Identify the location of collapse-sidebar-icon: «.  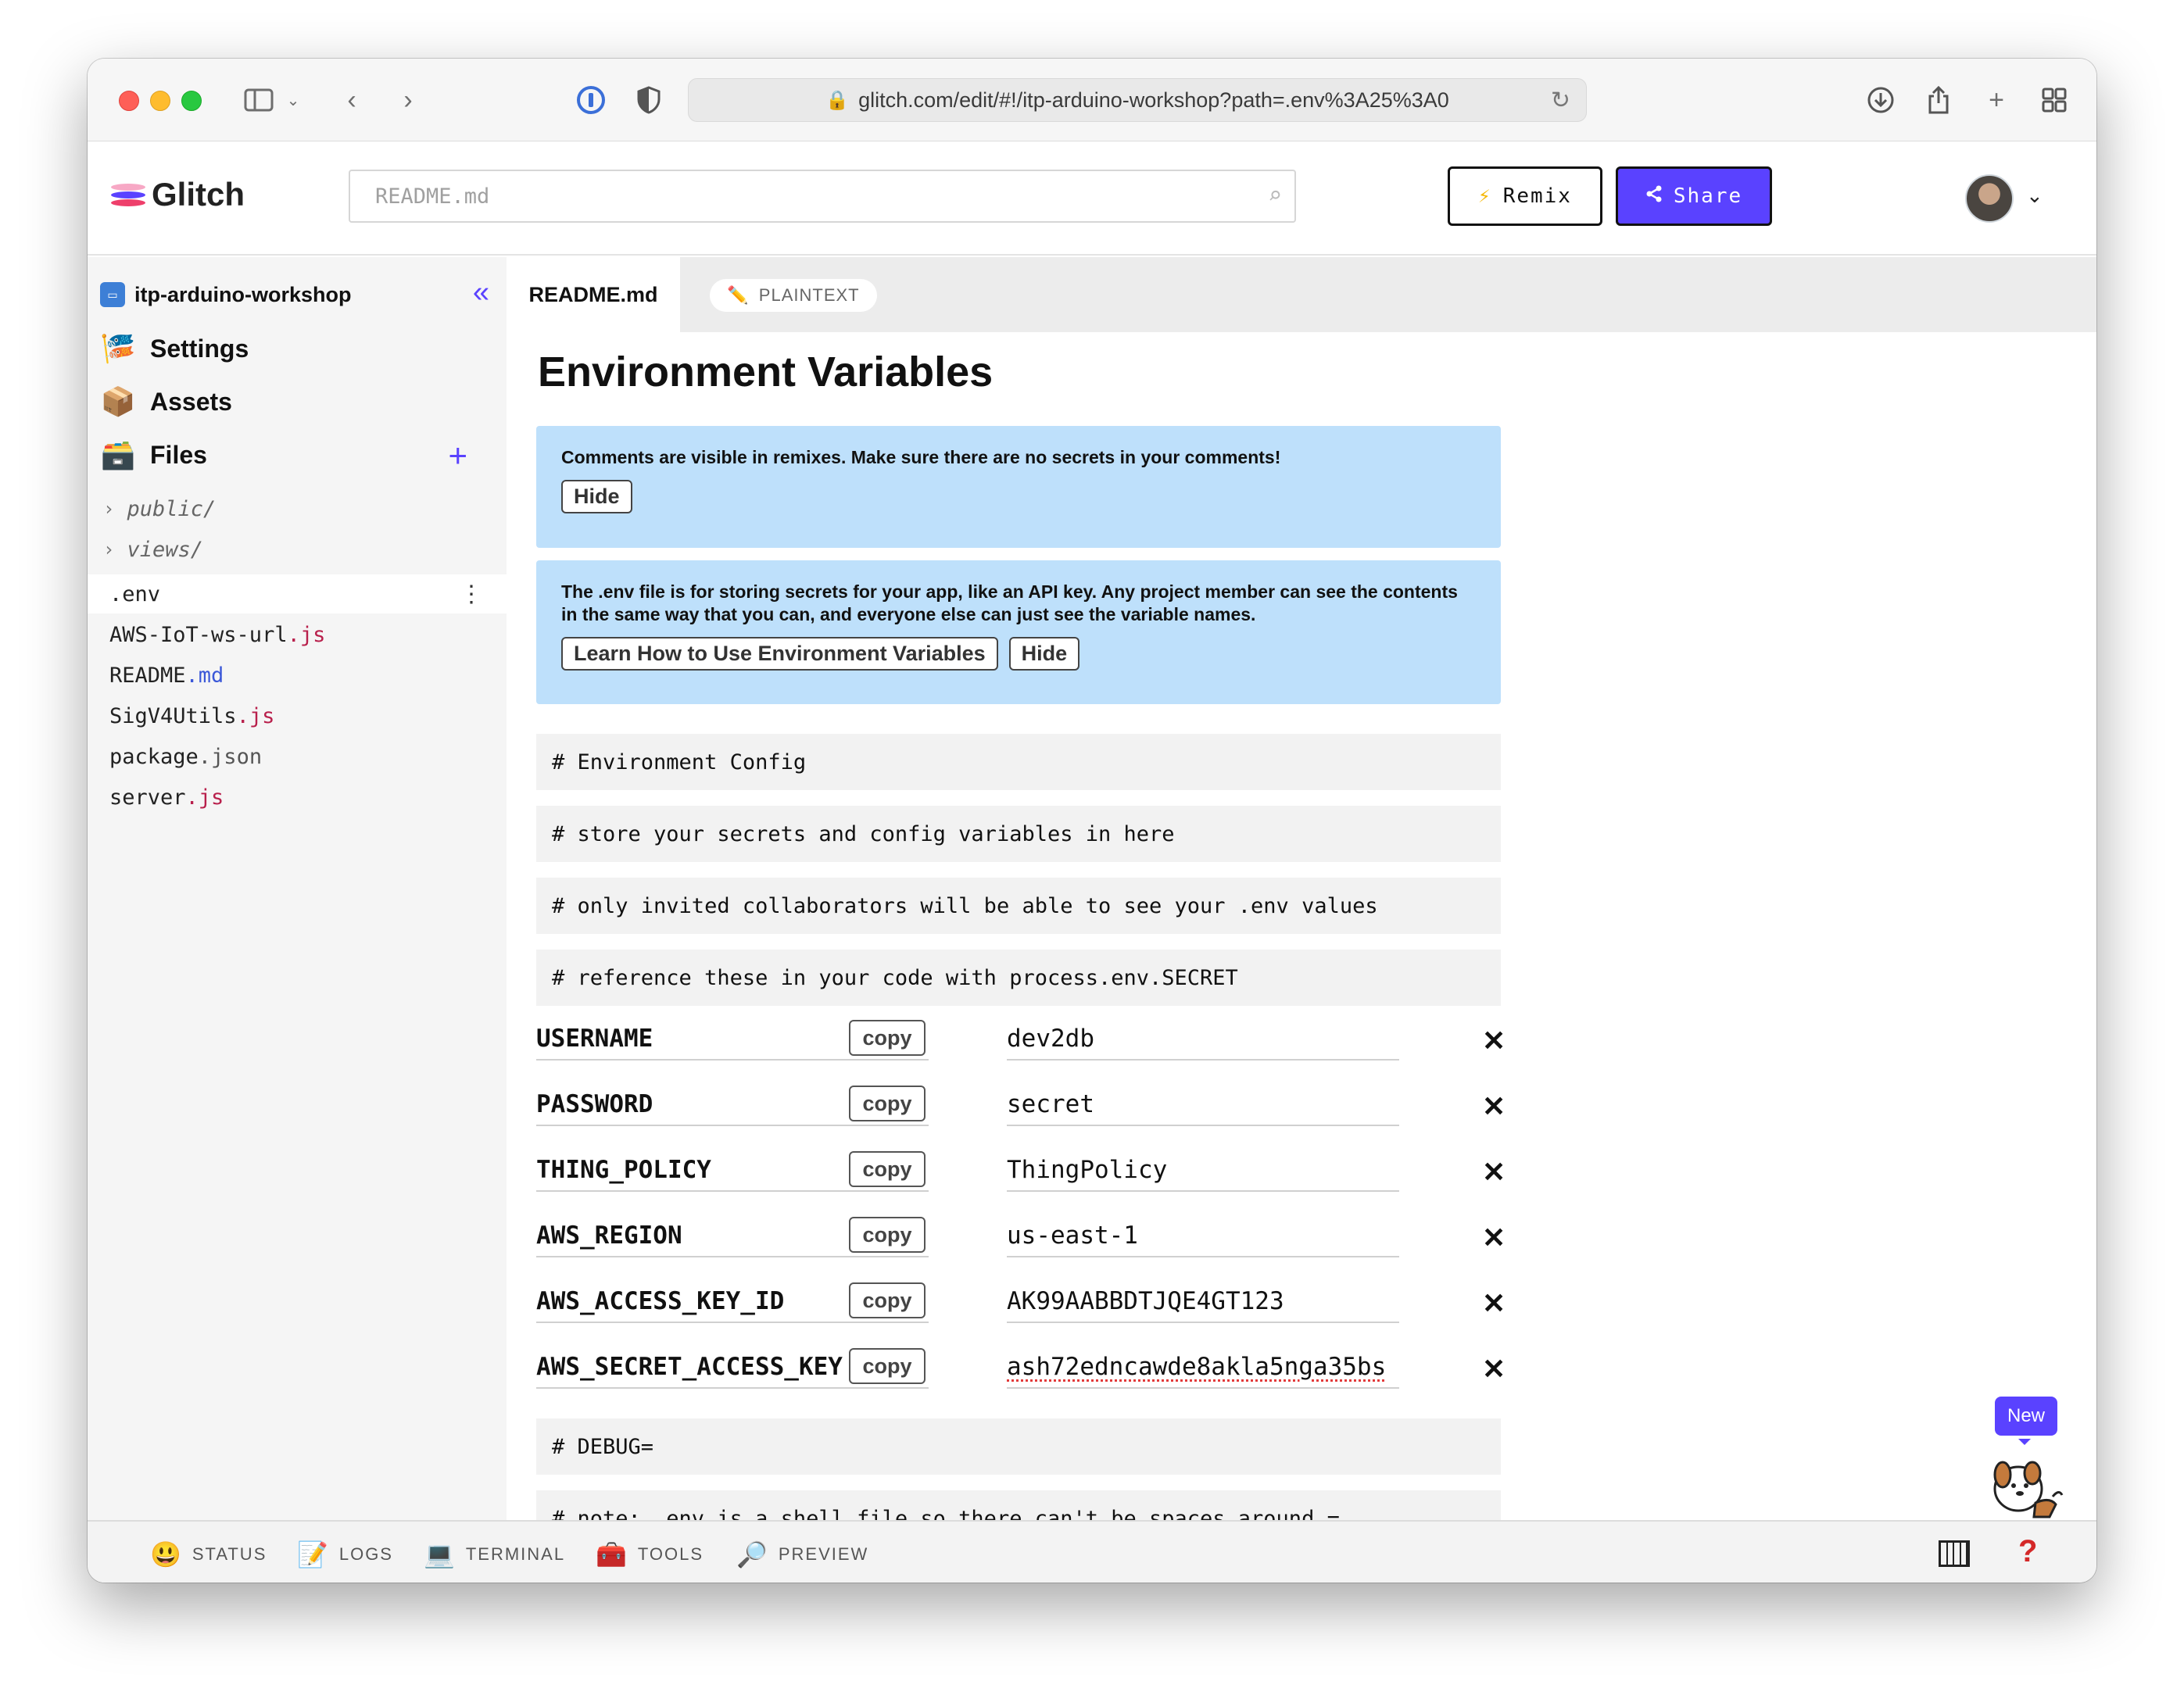
(481, 292).